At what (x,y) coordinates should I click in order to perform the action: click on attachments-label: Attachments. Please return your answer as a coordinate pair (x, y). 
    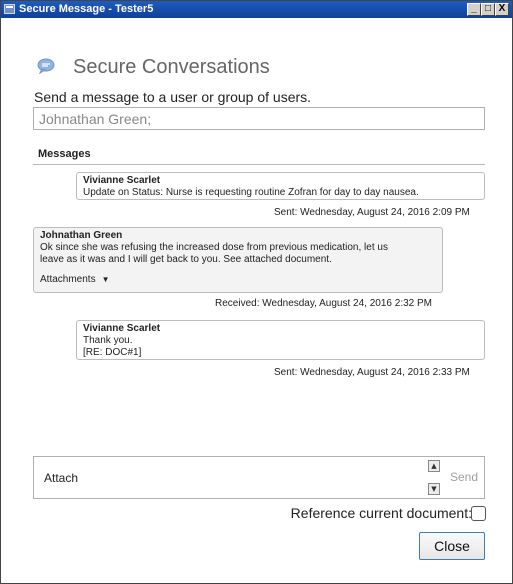
    Looking at the image, I should click on (68, 279).